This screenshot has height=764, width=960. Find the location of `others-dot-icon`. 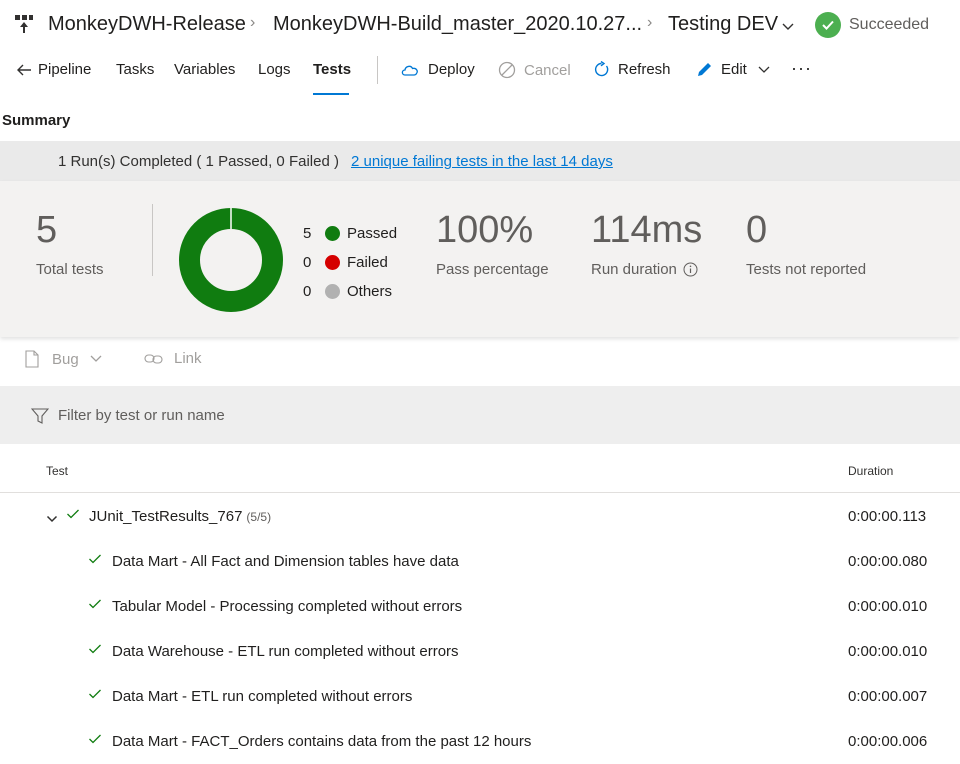

others-dot-icon is located at coordinates (332, 291).